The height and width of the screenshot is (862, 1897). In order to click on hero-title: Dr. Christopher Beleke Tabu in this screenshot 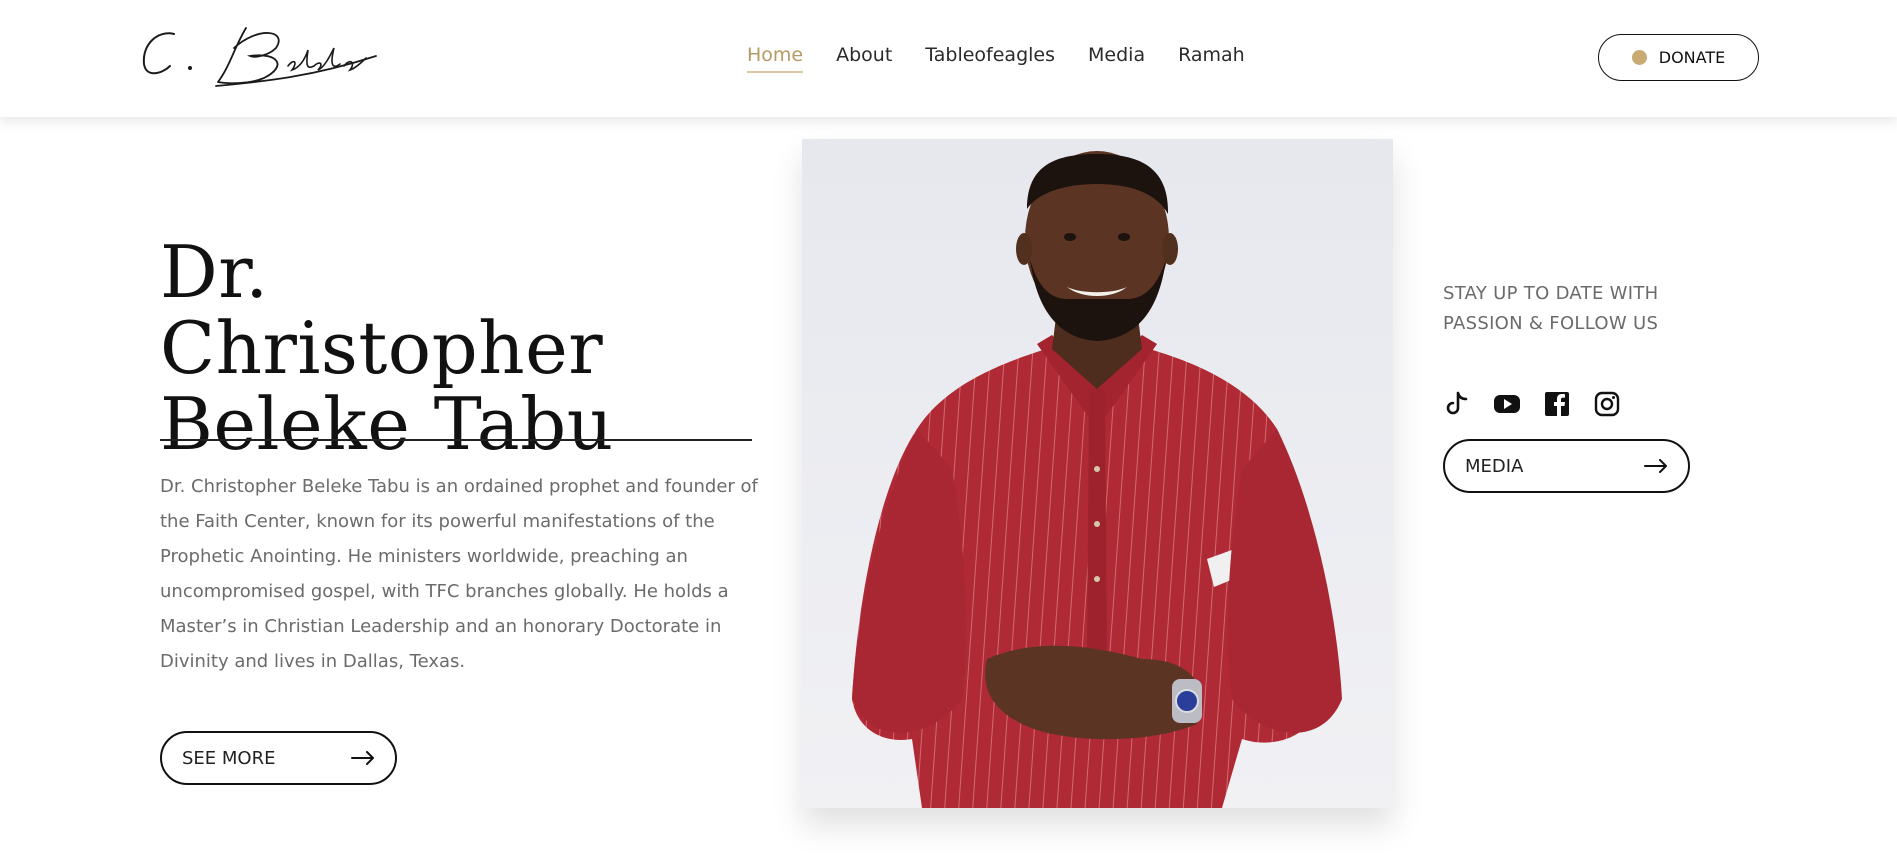, I will do `click(387, 348)`.